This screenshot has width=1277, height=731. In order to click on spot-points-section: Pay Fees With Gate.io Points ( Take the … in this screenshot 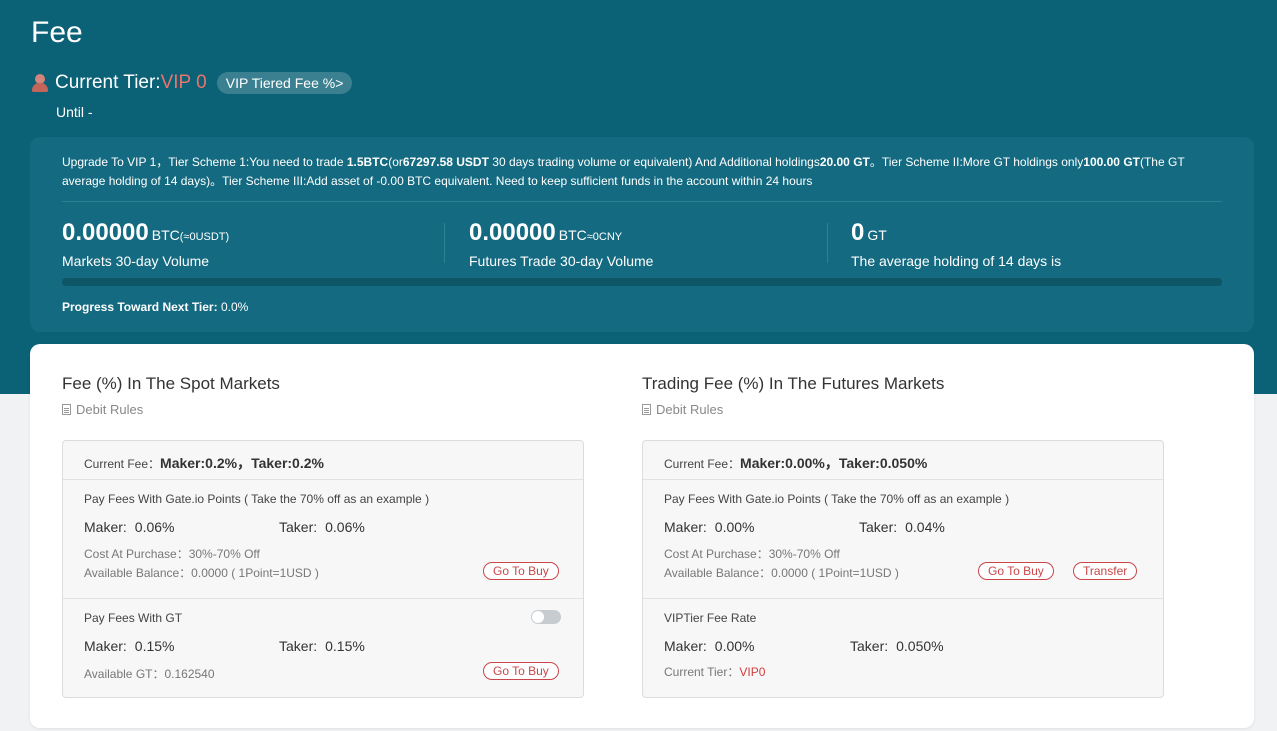, I will do `click(323, 538)`.